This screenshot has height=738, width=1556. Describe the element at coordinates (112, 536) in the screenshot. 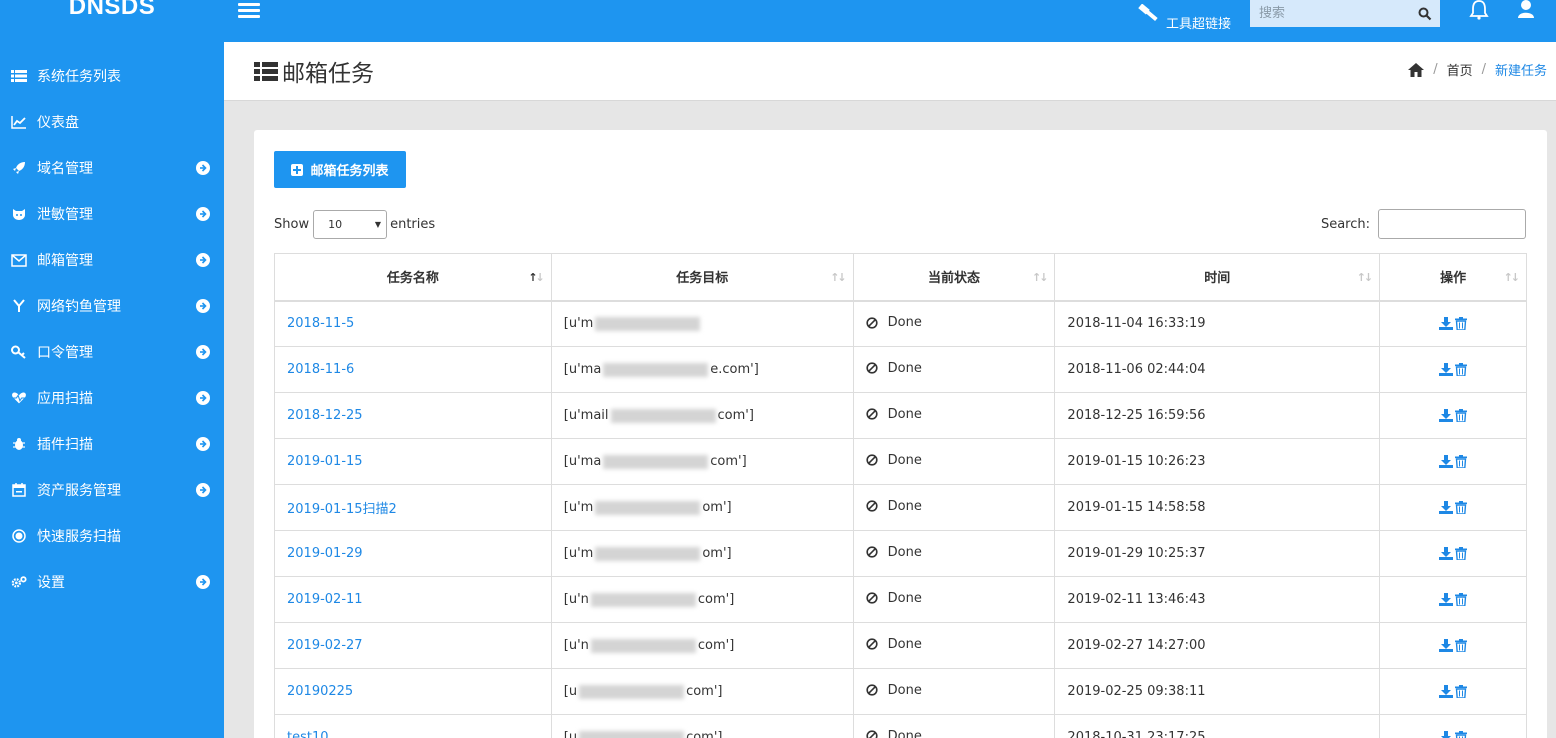

I see `sidebar-item-10: 快速服务扫描` at that location.